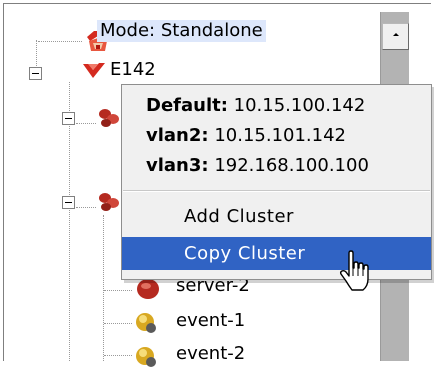 This screenshot has height=374, width=434. I want to click on appliance-icon, so click(94, 72).